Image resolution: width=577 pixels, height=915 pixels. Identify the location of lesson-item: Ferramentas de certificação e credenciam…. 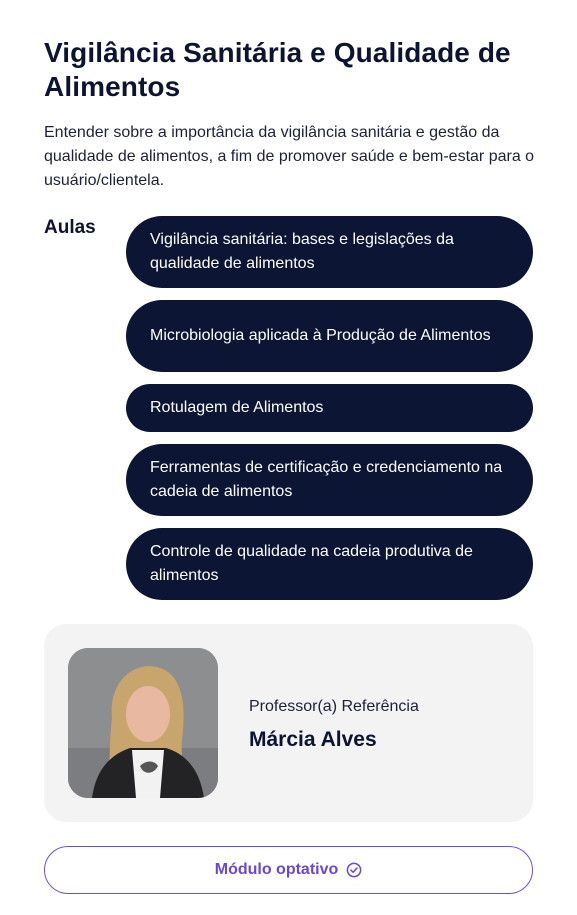
(329, 480).